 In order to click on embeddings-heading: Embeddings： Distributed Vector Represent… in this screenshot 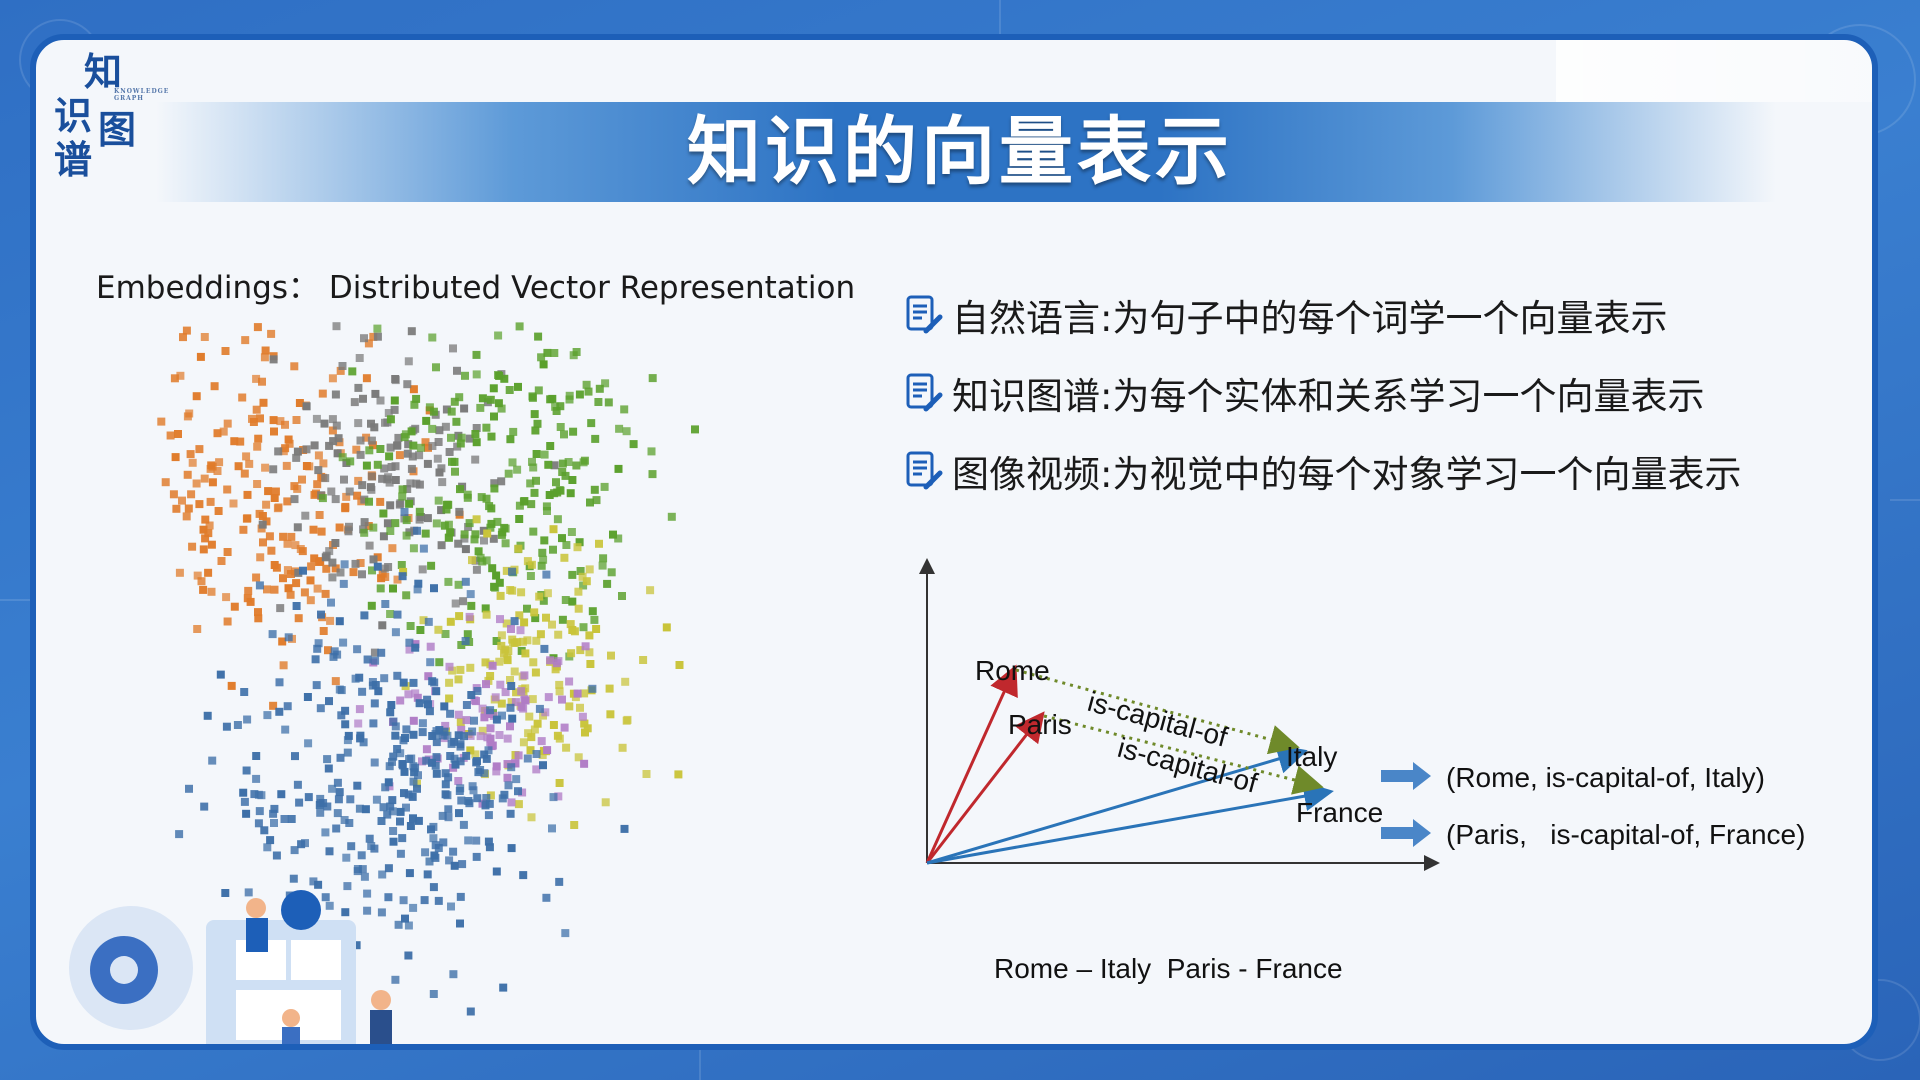, I will do `click(476, 288)`.